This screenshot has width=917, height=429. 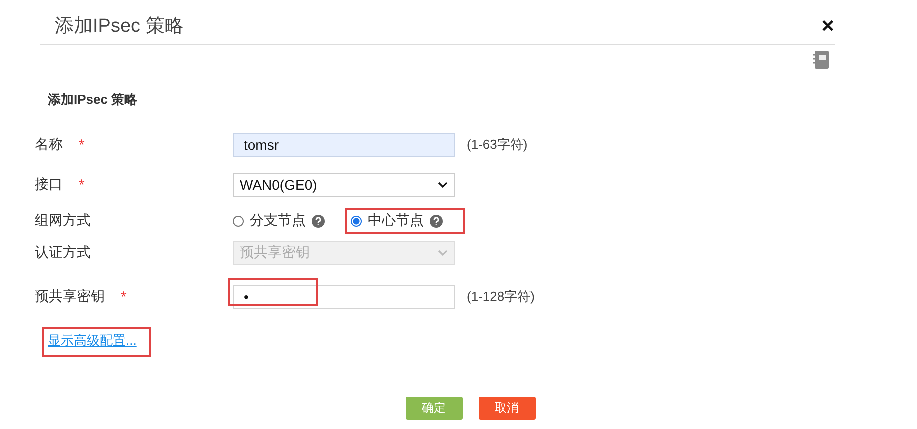 I want to click on radio-option: 分支节点, so click(x=287, y=221).